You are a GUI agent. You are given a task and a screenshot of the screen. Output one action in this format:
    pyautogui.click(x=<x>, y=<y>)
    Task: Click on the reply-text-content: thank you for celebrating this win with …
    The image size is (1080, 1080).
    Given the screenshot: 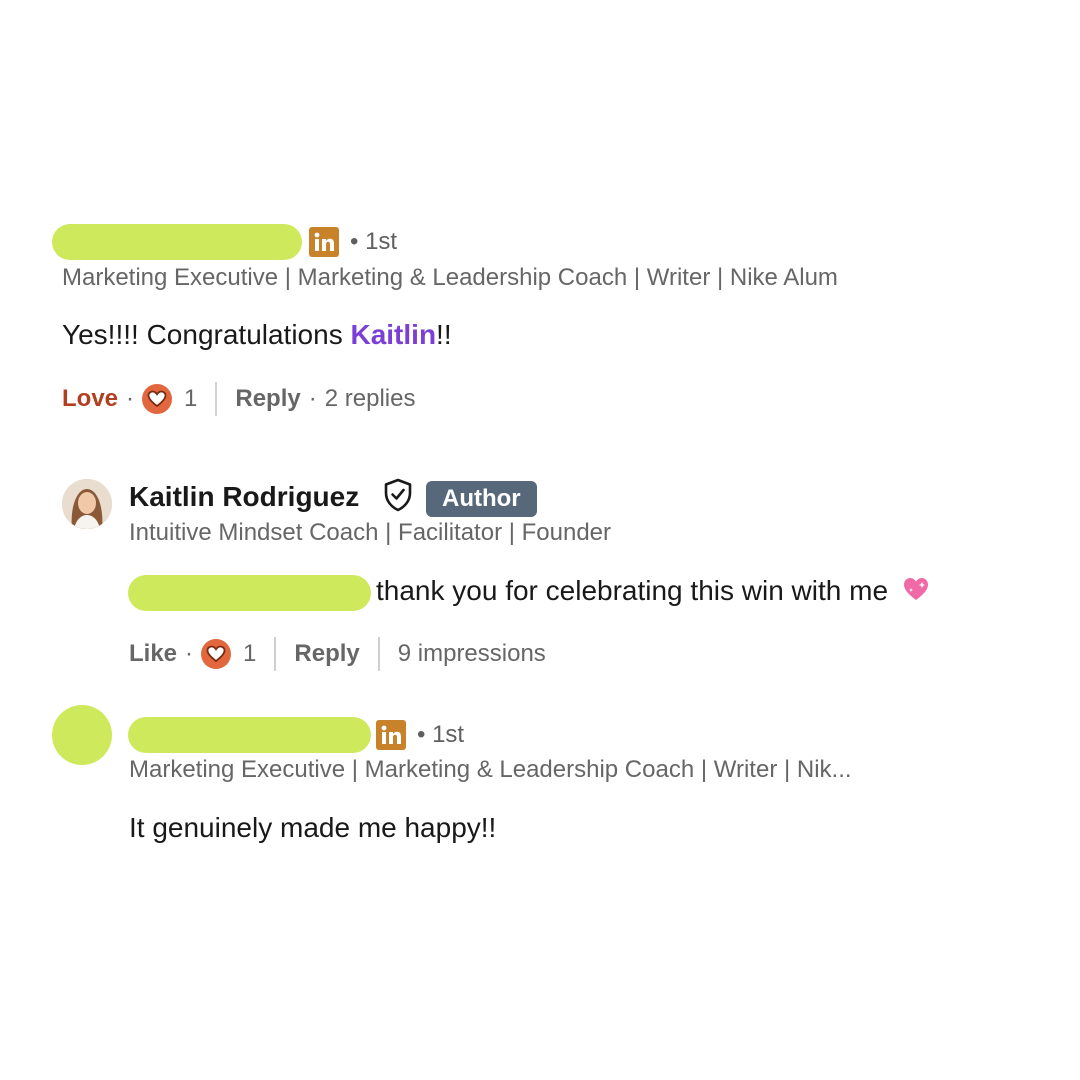 What is the action you would take?
    pyautogui.click(x=632, y=590)
    